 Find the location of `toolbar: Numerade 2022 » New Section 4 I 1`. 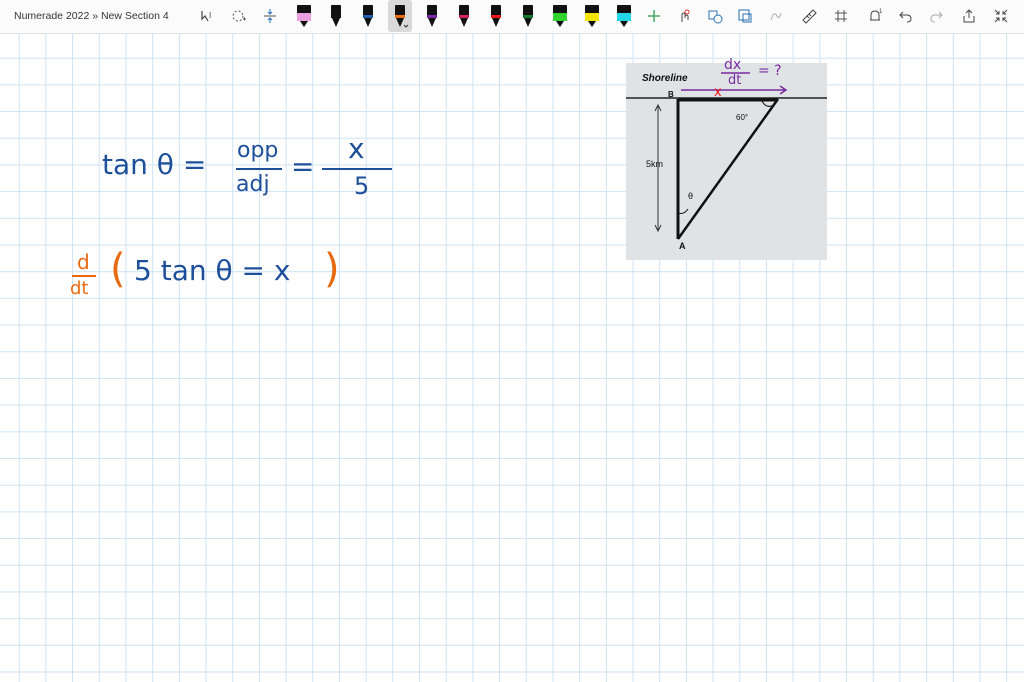

toolbar: Numerade 2022 » New Section 4 I 1 is located at coordinates (512, 17).